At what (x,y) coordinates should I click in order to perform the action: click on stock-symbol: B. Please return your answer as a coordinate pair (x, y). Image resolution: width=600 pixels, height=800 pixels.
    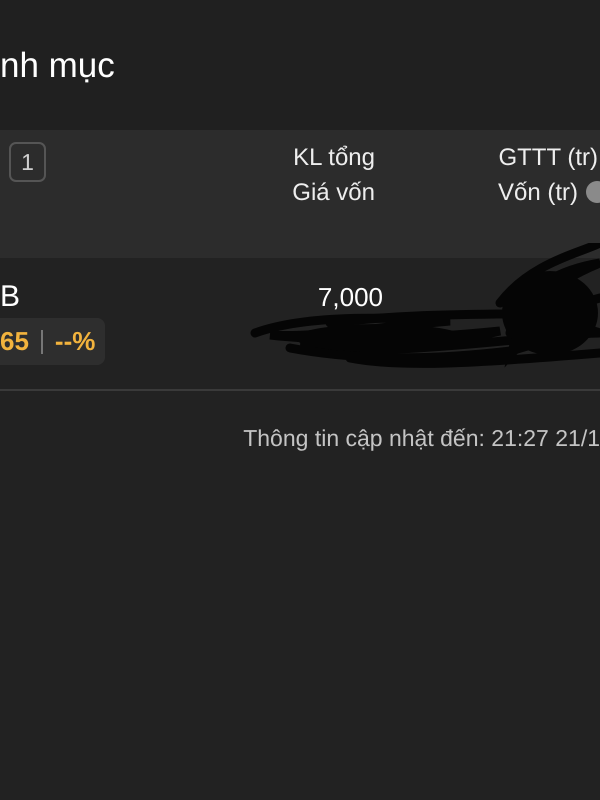
    Looking at the image, I should click on (10, 297).